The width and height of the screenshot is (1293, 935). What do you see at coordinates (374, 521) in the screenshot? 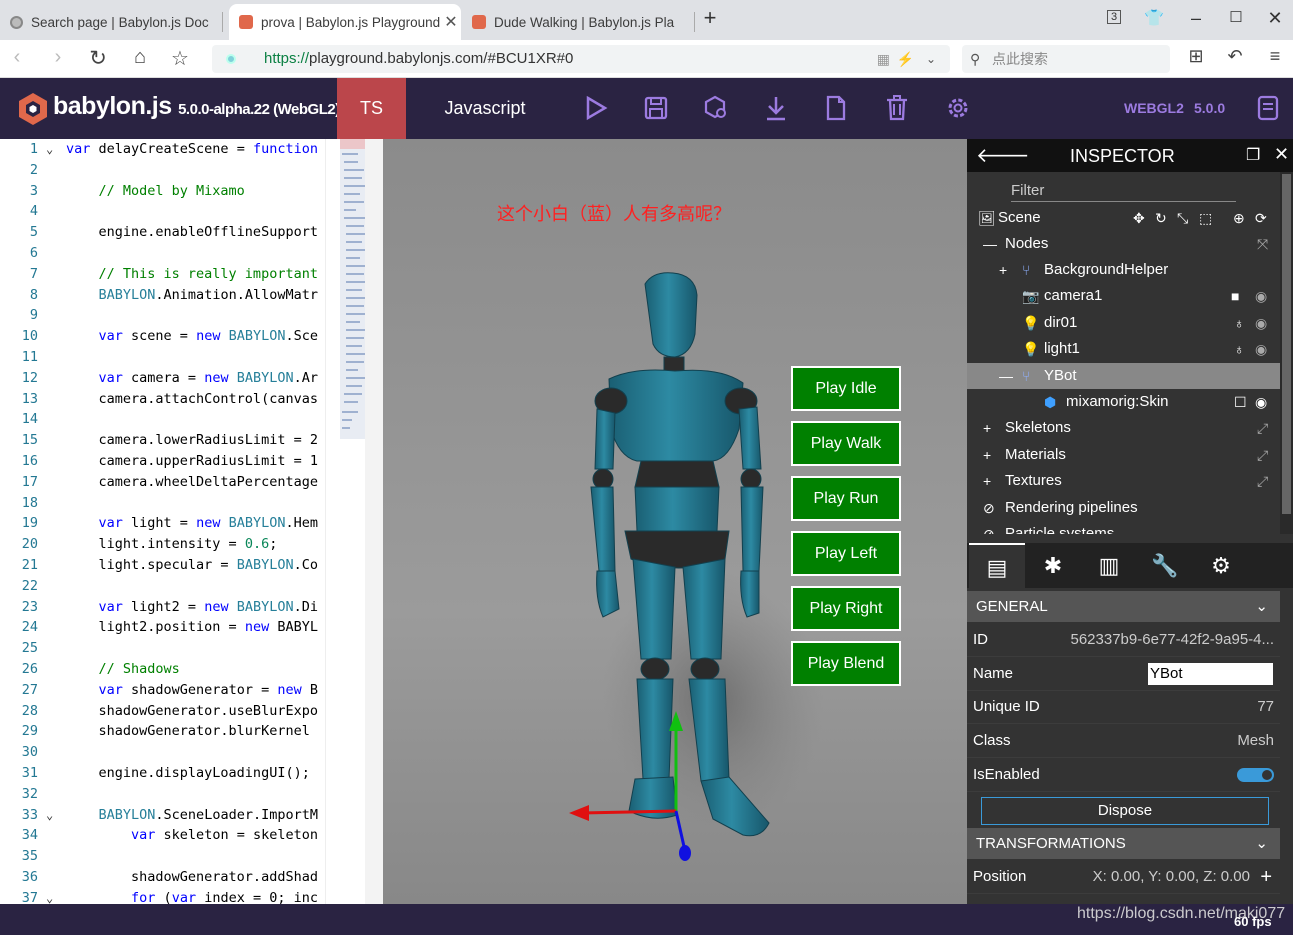
I see `editor-scrollbar` at bounding box center [374, 521].